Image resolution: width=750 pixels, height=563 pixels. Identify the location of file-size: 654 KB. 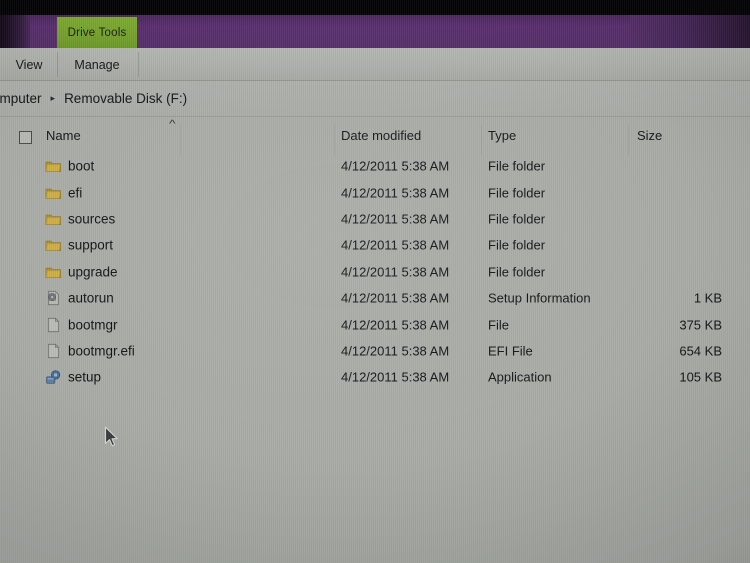
(700, 351).